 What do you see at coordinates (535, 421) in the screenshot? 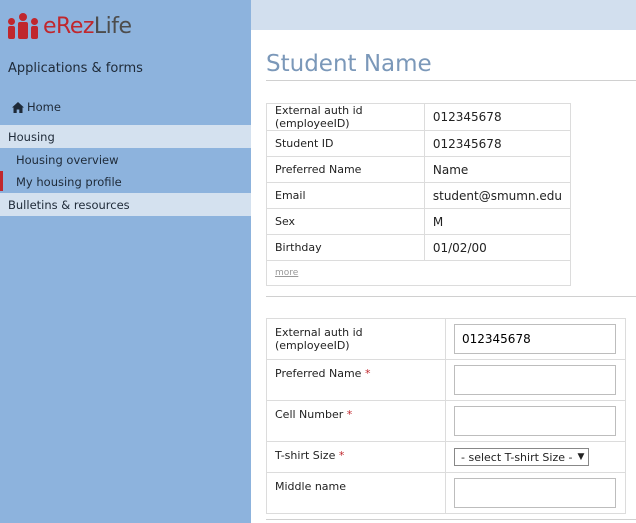
I see `cell-number-field` at bounding box center [535, 421].